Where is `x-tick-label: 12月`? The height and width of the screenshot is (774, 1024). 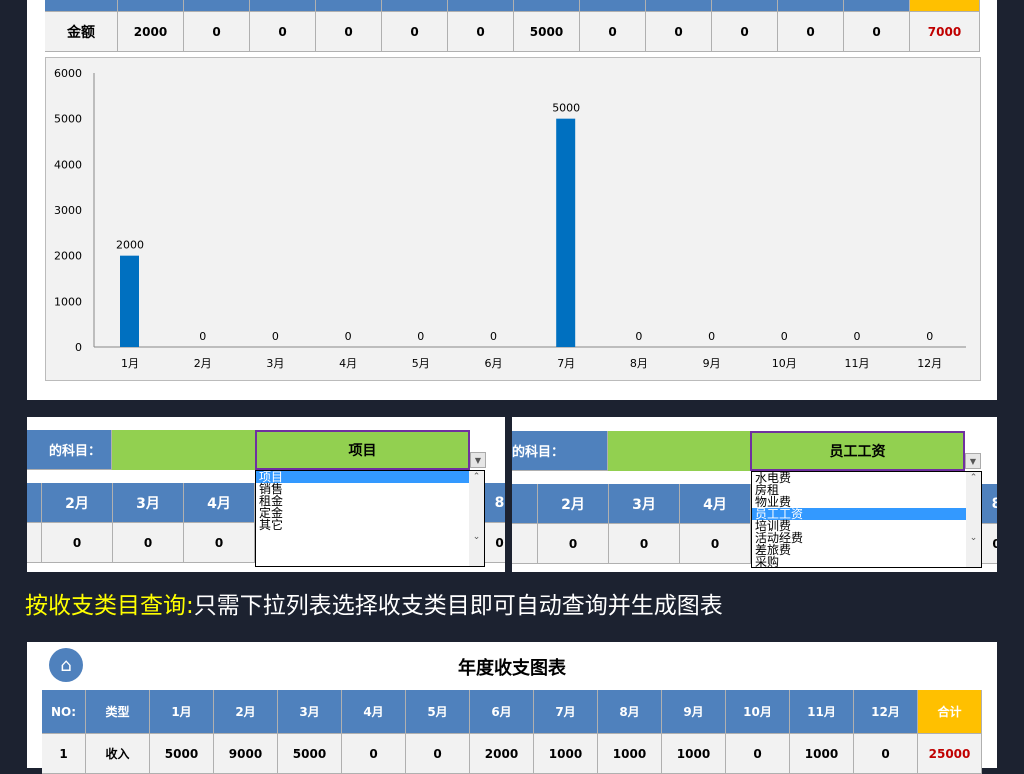
x-tick-label: 12月 is located at coordinates (929, 363).